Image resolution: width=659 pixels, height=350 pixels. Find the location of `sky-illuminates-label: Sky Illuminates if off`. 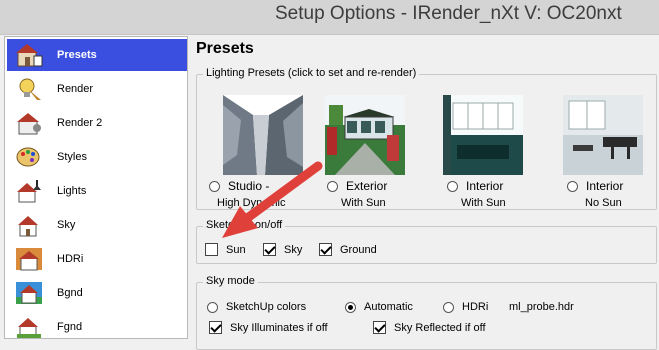

sky-illuminates-label: Sky Illuminates if off is located at coordinates (279, 327).